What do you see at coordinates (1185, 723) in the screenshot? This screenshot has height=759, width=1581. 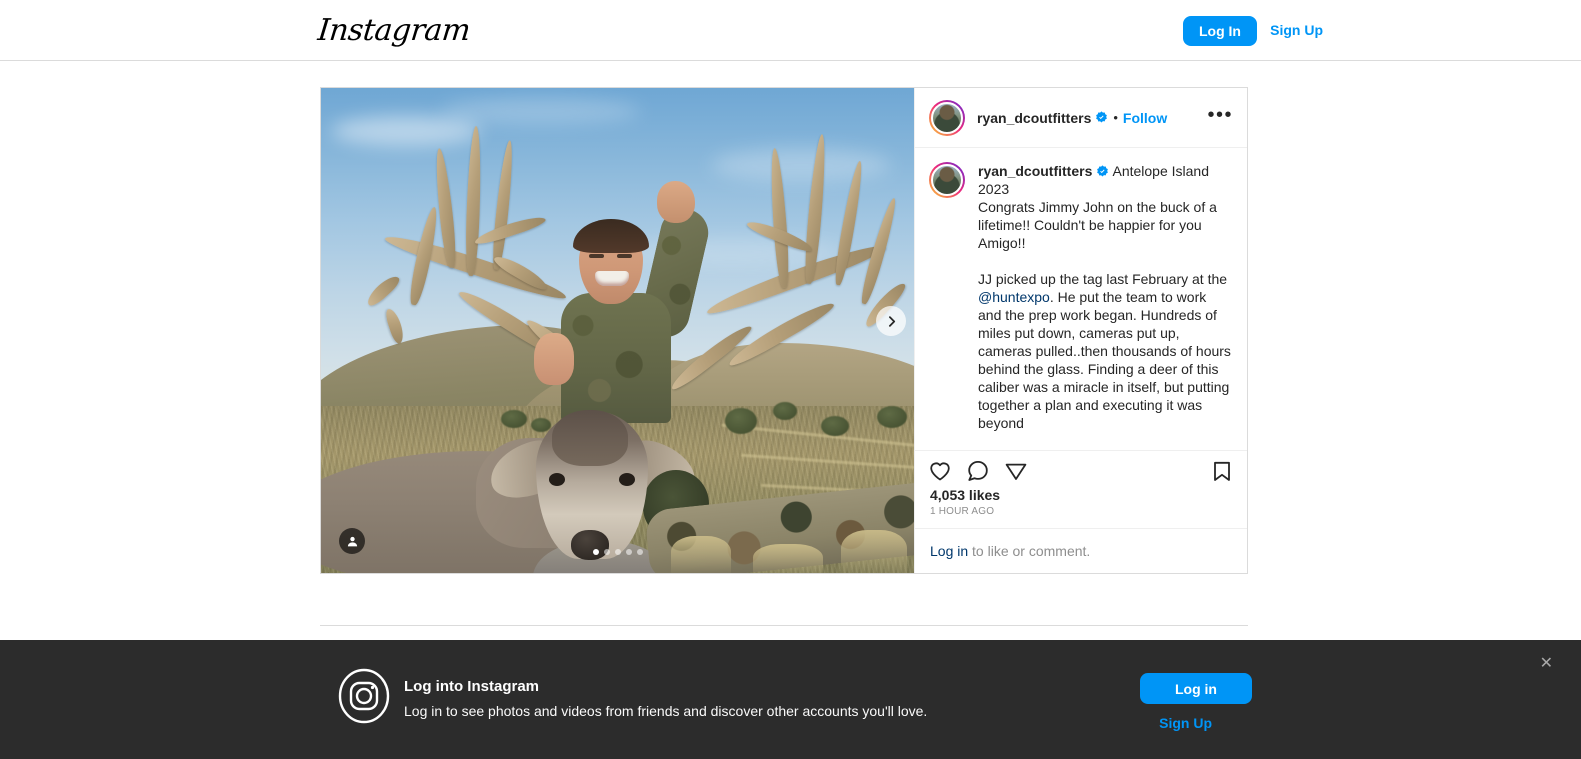 I see `banner-signup-link: Sign Up` at bounding box center [1185, 723].